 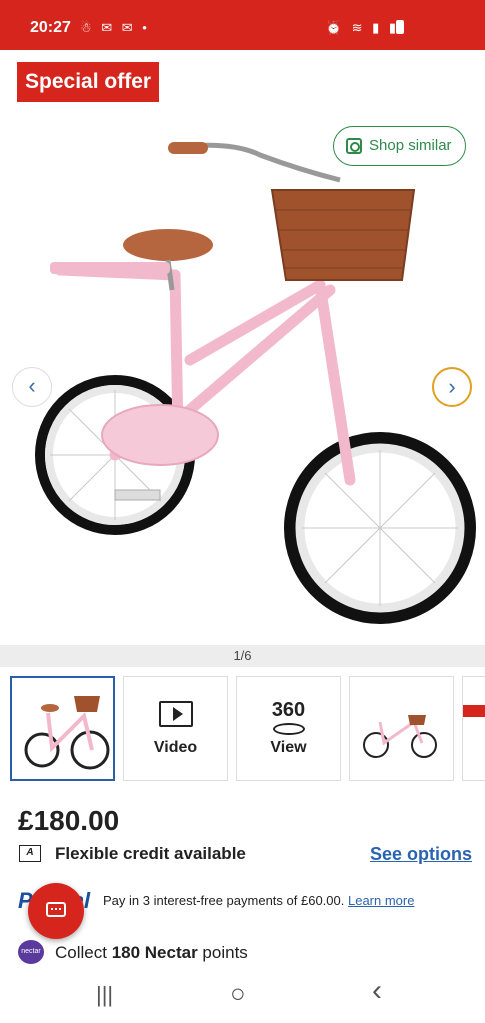 I want to click on chat-button, so click(x=56, y=911).